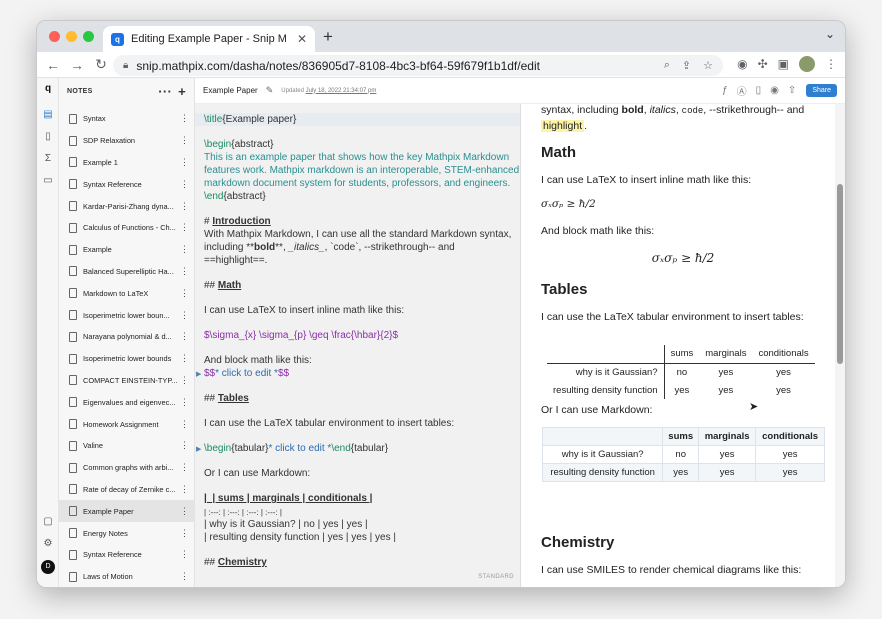 The height and width of the screenshot is (619, 882). What do you see at coordinates (126, 424) in the screenshot?
I see `sidebar-note-item: Homework Assignment ⋮` at bounding box center [126, 424].